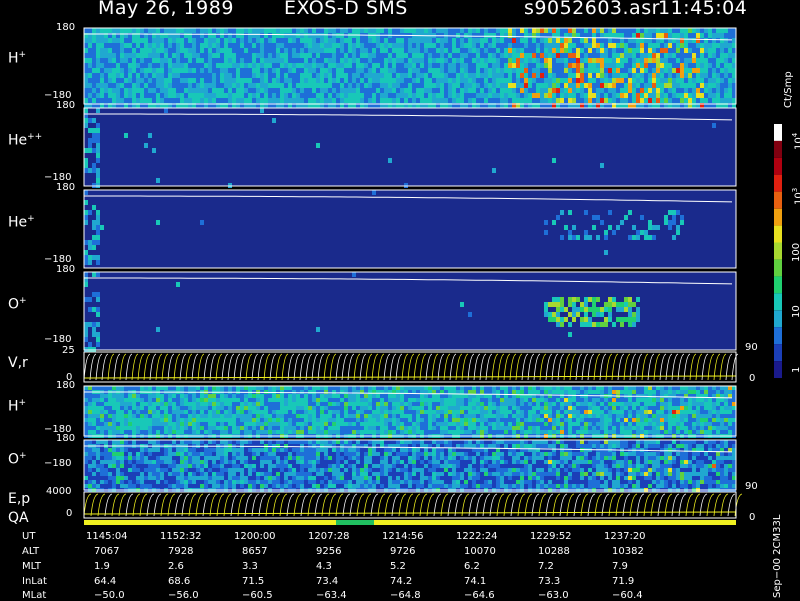 This screenshot has height=601, width=800. I want to click on tick-vr-max: 25, so click(68, 350).